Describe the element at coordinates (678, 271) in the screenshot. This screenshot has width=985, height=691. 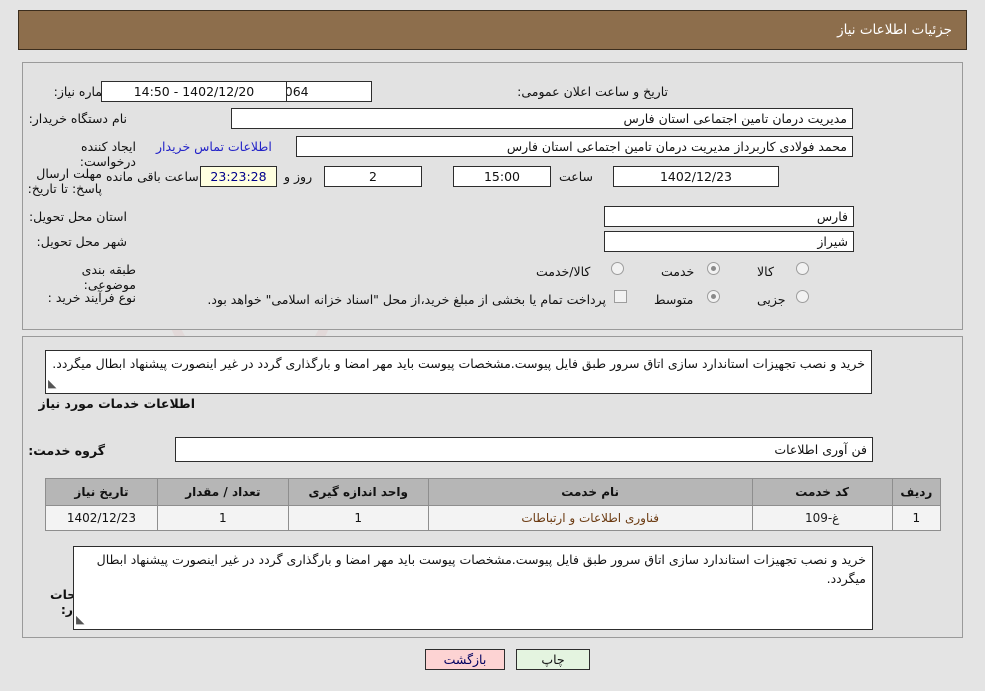
I see `radio-category-khedmat-label: خدمت` at that location.